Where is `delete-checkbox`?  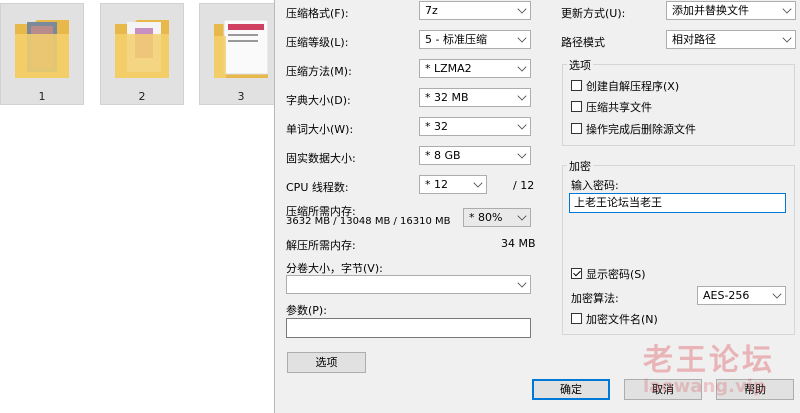
delete-checkbox is located at coordinates (576, 128).